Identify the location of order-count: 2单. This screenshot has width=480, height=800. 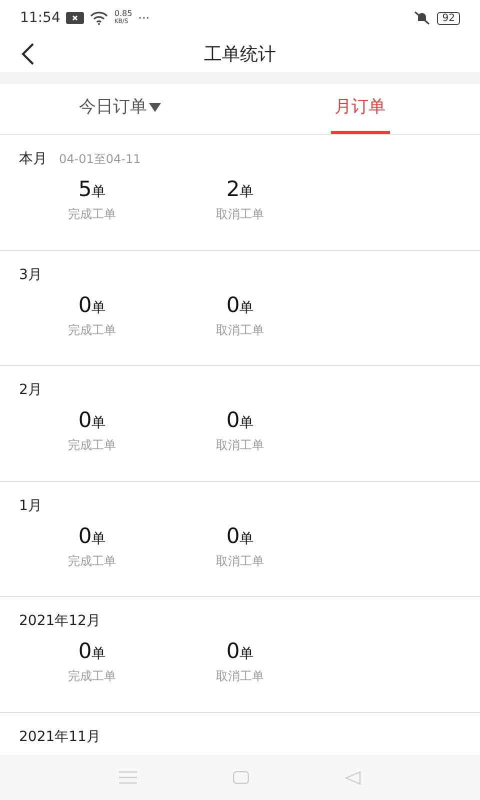
(240, 189).